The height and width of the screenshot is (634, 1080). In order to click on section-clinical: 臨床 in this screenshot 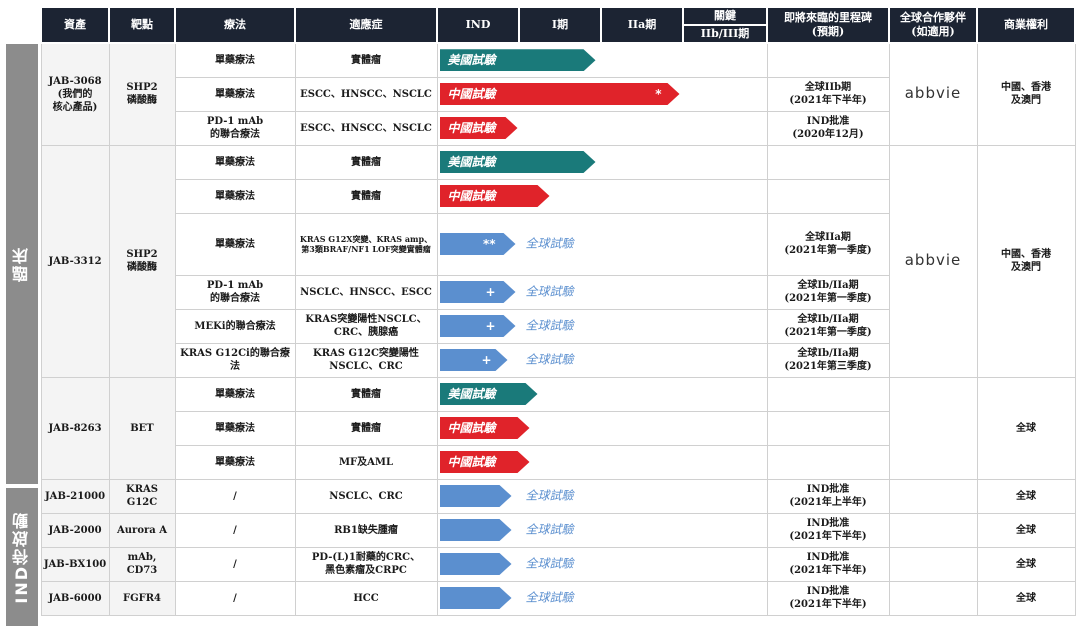, I will do `click(22, 264)`.